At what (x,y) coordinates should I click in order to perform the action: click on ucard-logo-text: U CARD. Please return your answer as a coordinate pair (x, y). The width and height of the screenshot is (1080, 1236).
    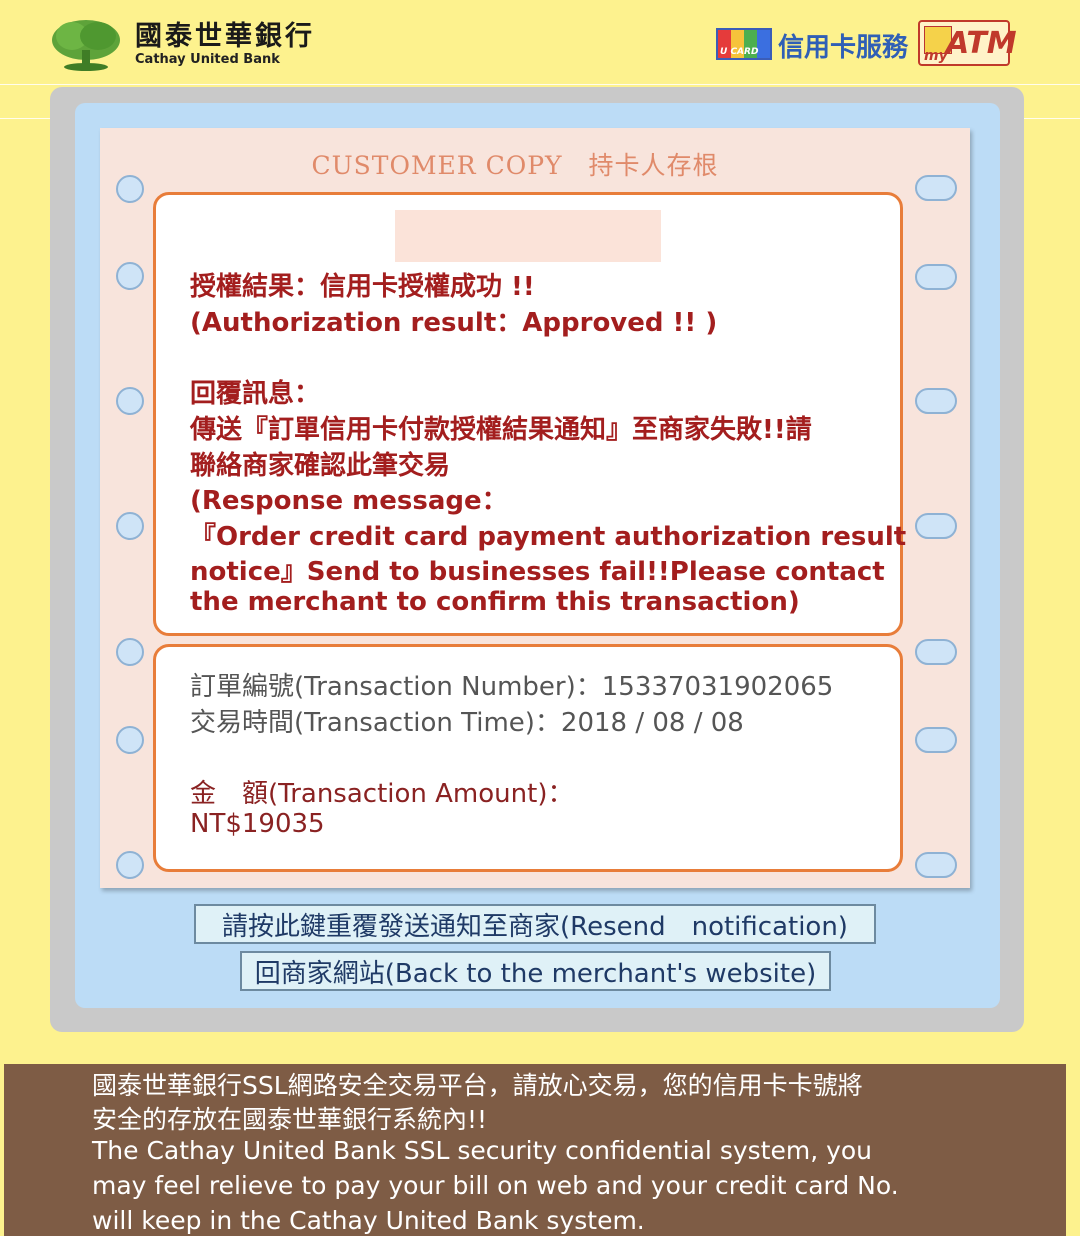
    Looking at the image, I should click on (739, 52).